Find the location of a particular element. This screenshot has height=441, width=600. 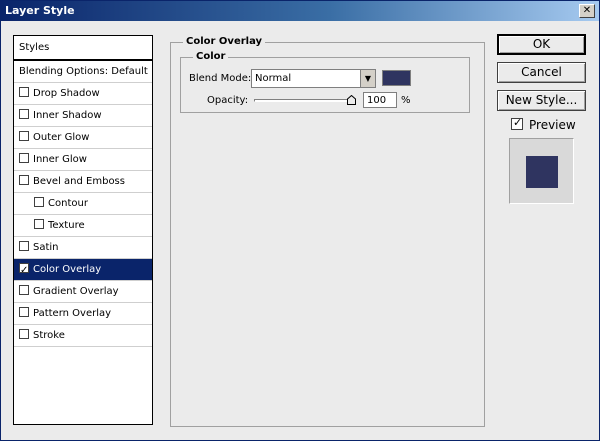

color-overlay-title: Color Overlay is located at coordinates (224, 41).